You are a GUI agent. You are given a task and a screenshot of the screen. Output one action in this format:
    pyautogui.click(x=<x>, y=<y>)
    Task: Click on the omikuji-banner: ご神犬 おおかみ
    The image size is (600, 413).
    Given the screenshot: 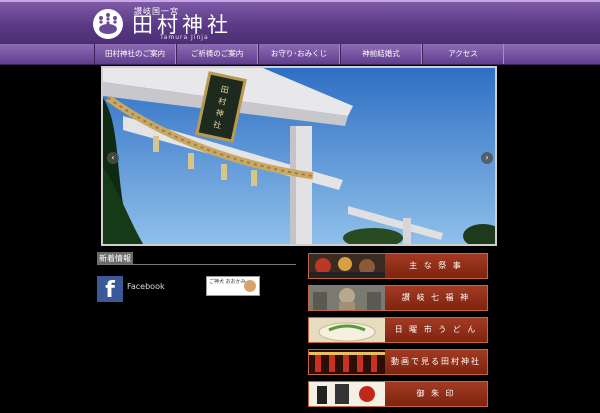 What is the action you would take?
    pyautogui.click(x=233, y=286)
    